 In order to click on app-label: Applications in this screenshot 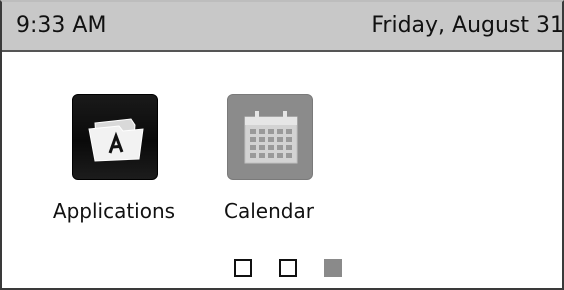, I will do `click(114, 211)`.